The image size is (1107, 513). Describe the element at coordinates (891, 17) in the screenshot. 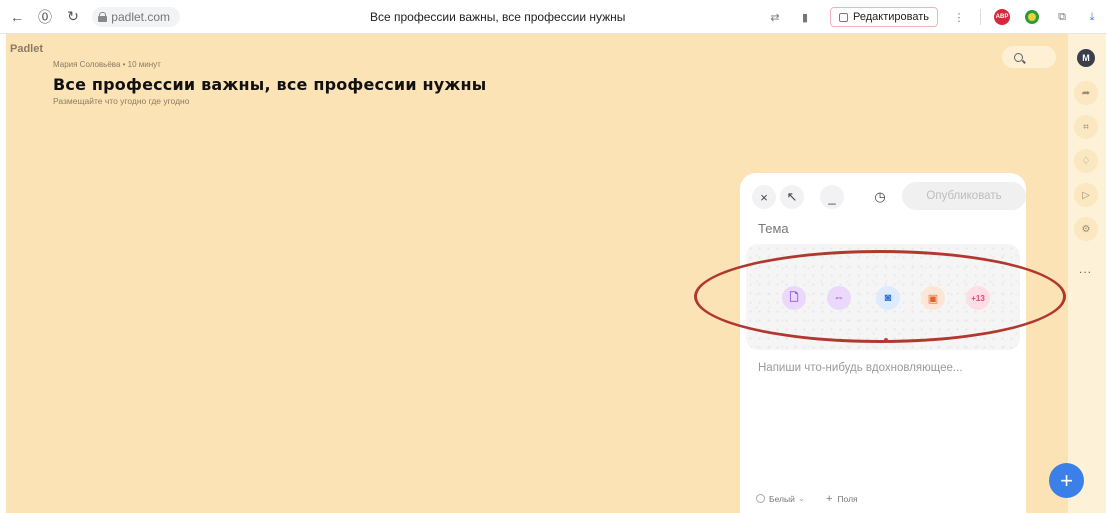

I see `edit-label: Редактировать` at that location.